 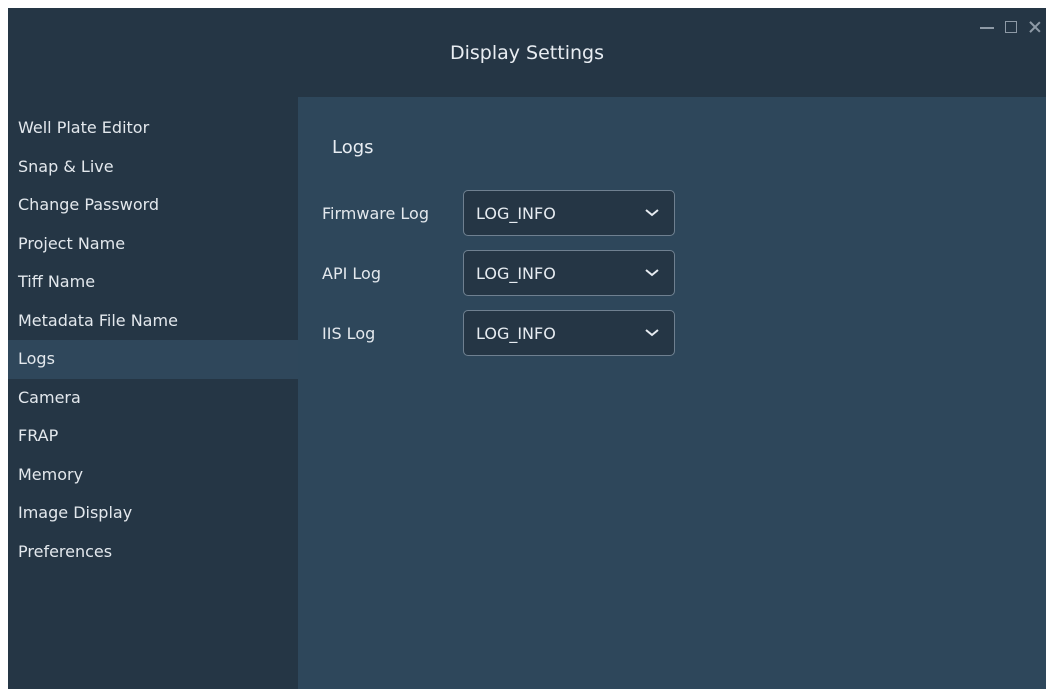 I want to click on iis-log-select: LOG_INFO, so click(x=569, y=333).